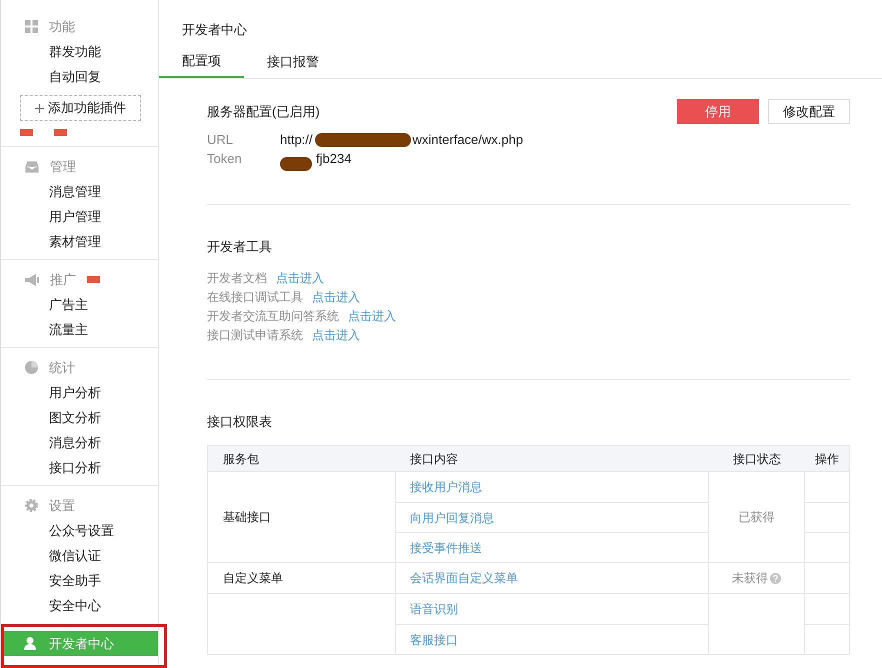 The width and height of the screenshot is (882, 668). I want to click on table-cell-text: 自定义菜单, so click(253, 578).